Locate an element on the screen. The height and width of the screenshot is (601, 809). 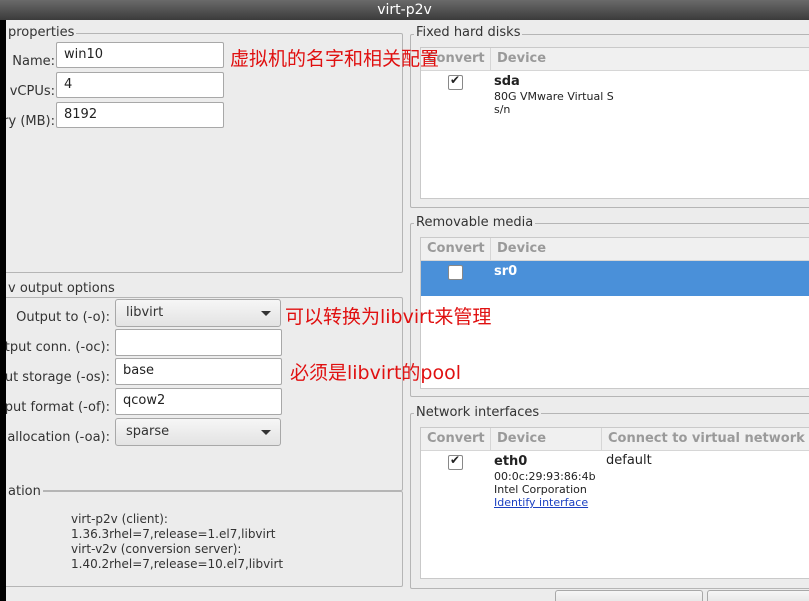
memory-field: 8192 is located at coordinates (140, 115).